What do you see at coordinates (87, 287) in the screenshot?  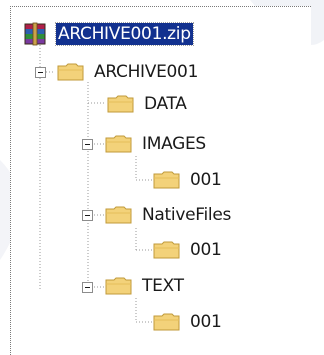 I see `collapse-toggle-text` at bounding box center [87, 287].